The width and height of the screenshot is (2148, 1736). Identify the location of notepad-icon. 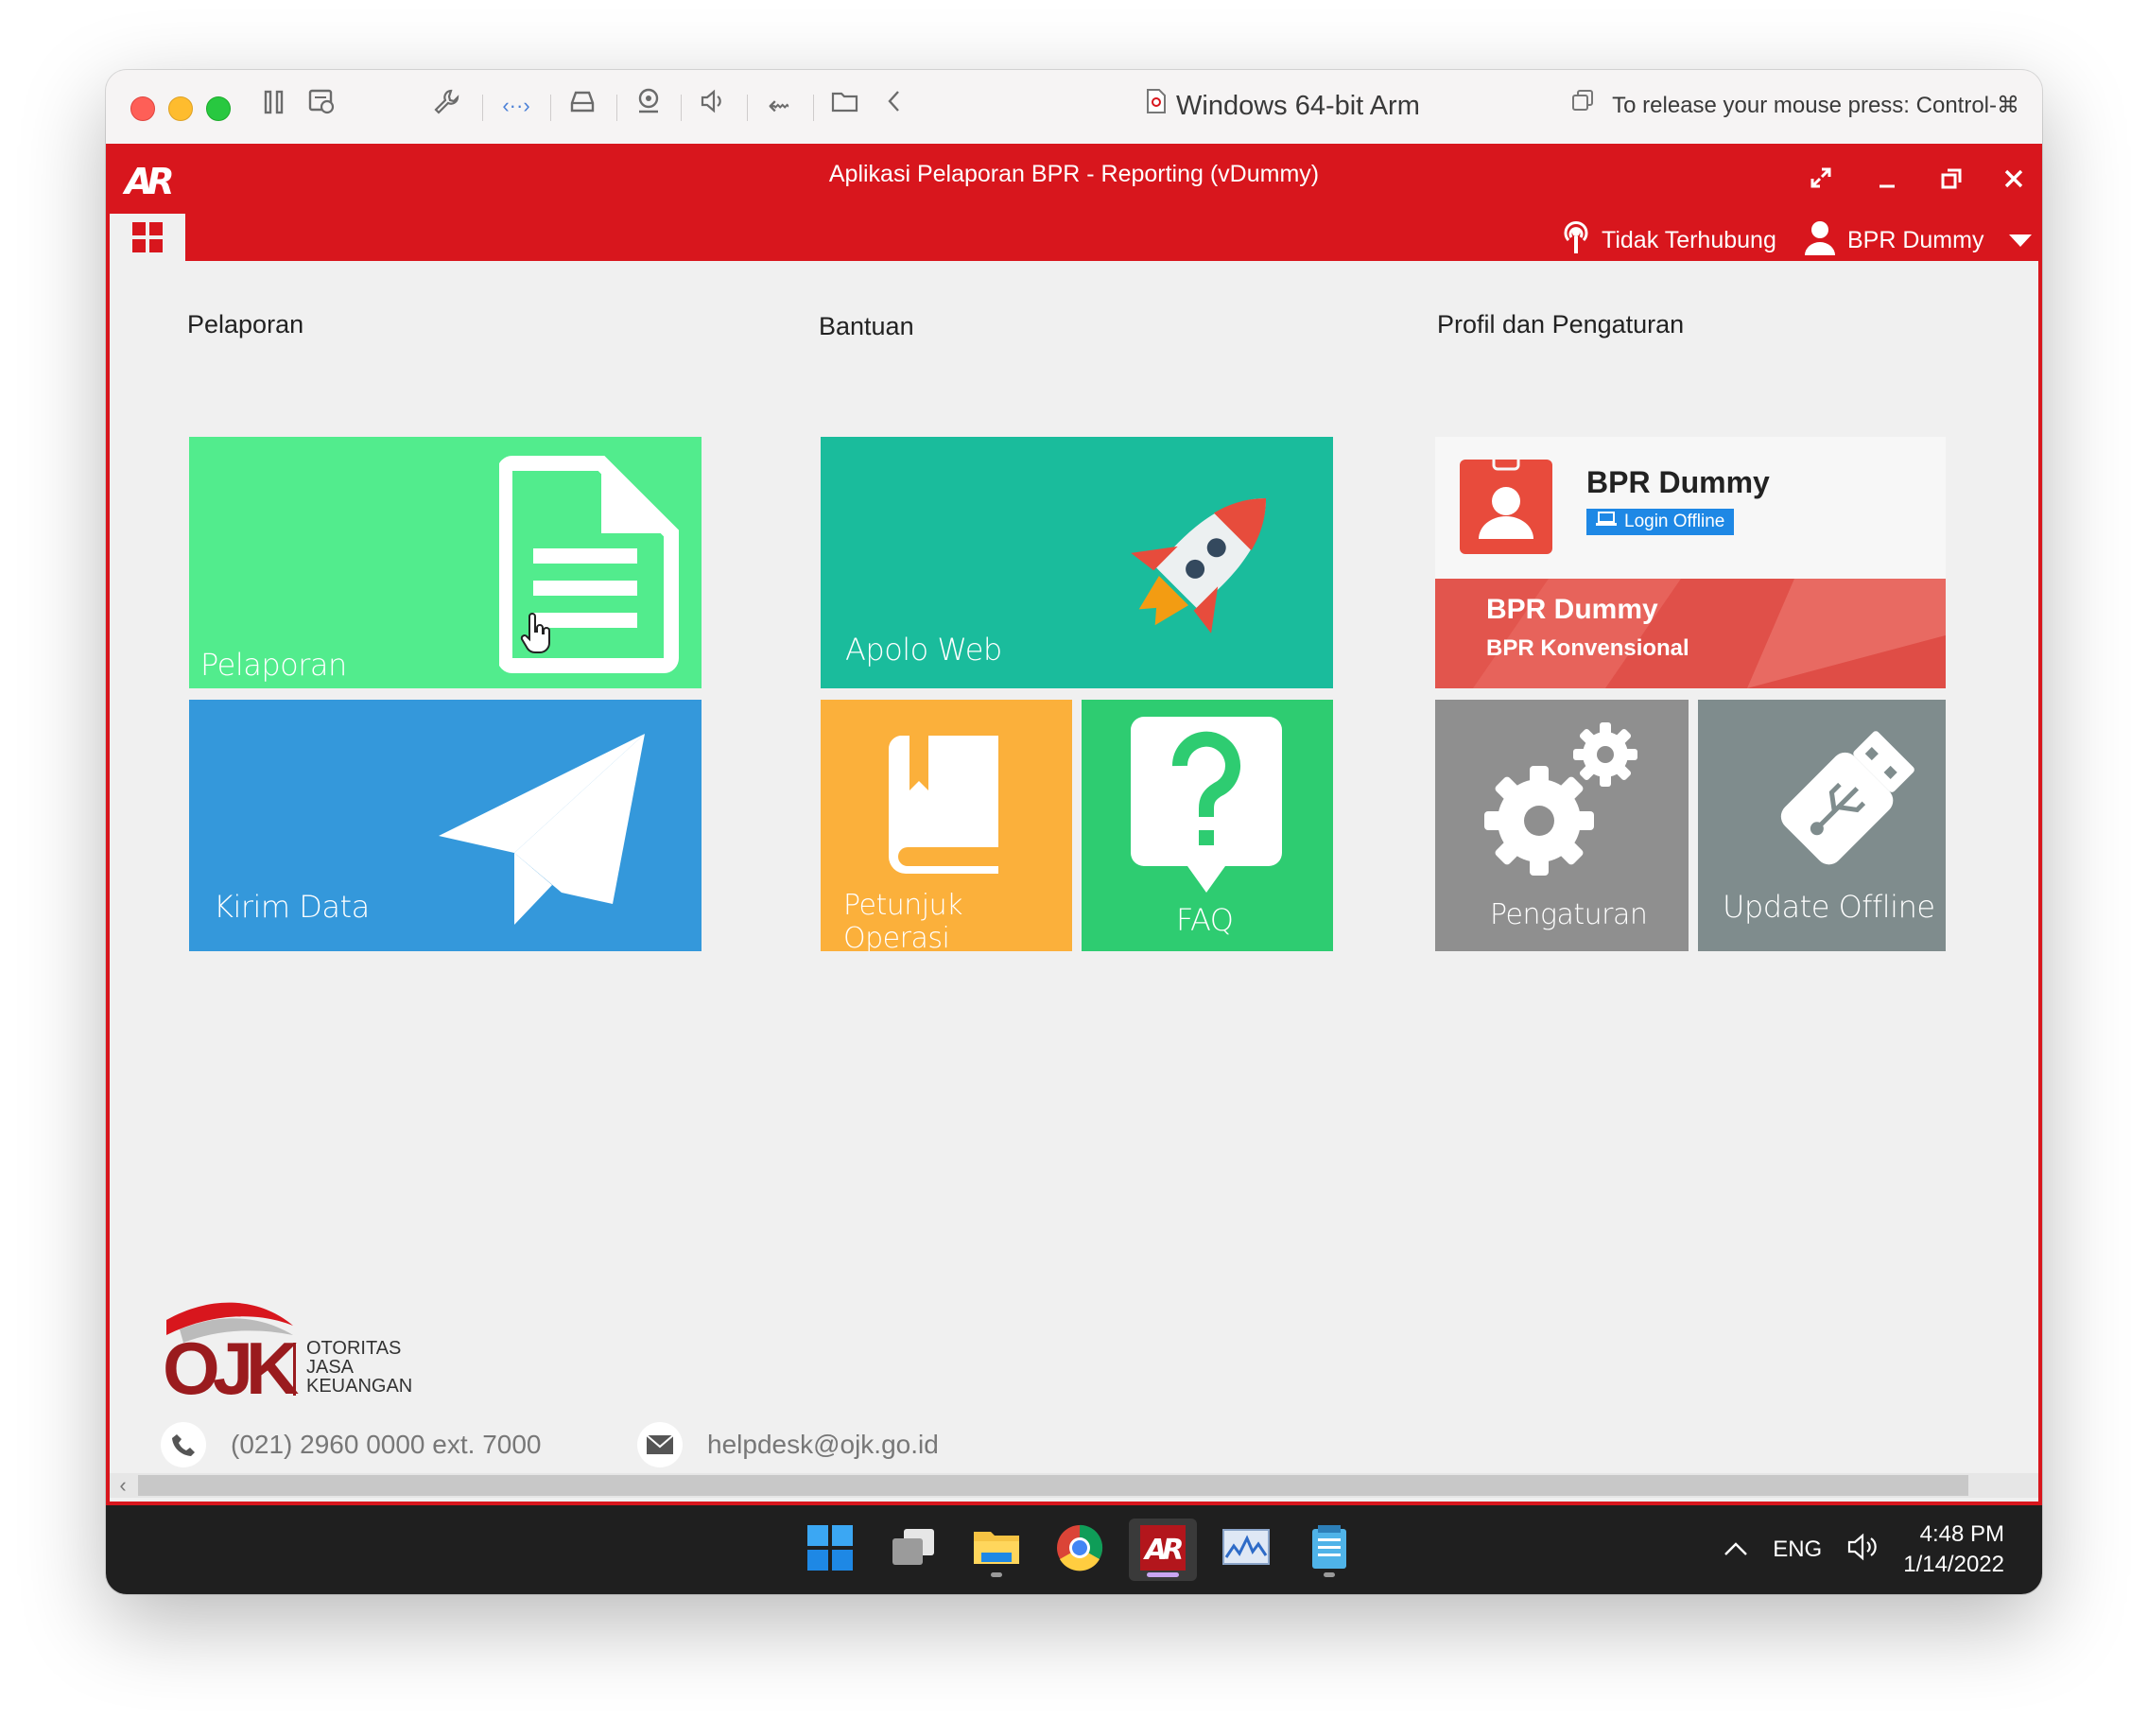
(1329, 1549).